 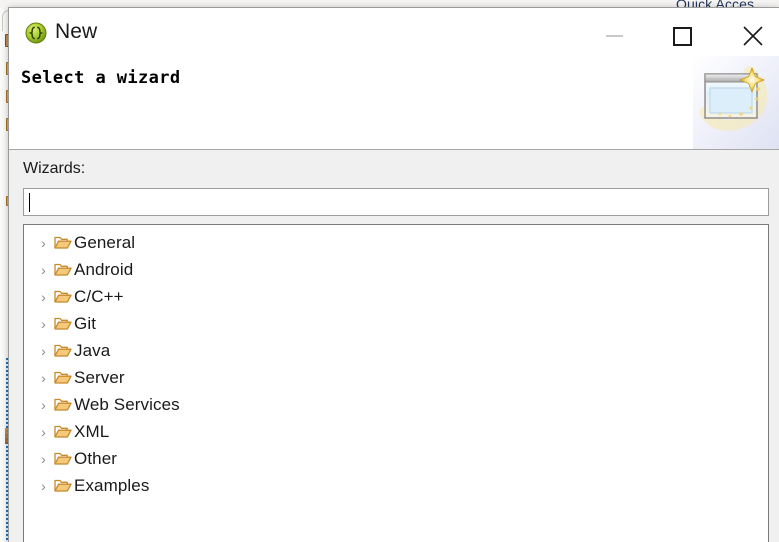 I want to click on tree-item-label: Examples, so click(x=112, y=485).